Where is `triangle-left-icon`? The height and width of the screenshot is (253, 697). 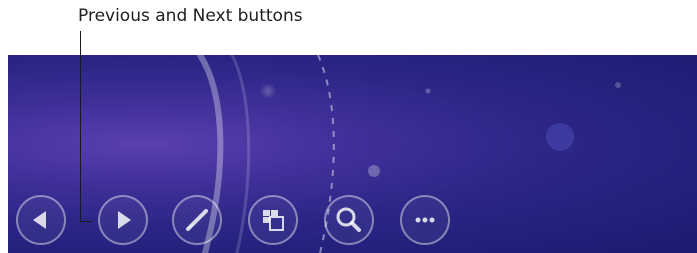 triangle-left-icon is located at coordinates (39, 220).